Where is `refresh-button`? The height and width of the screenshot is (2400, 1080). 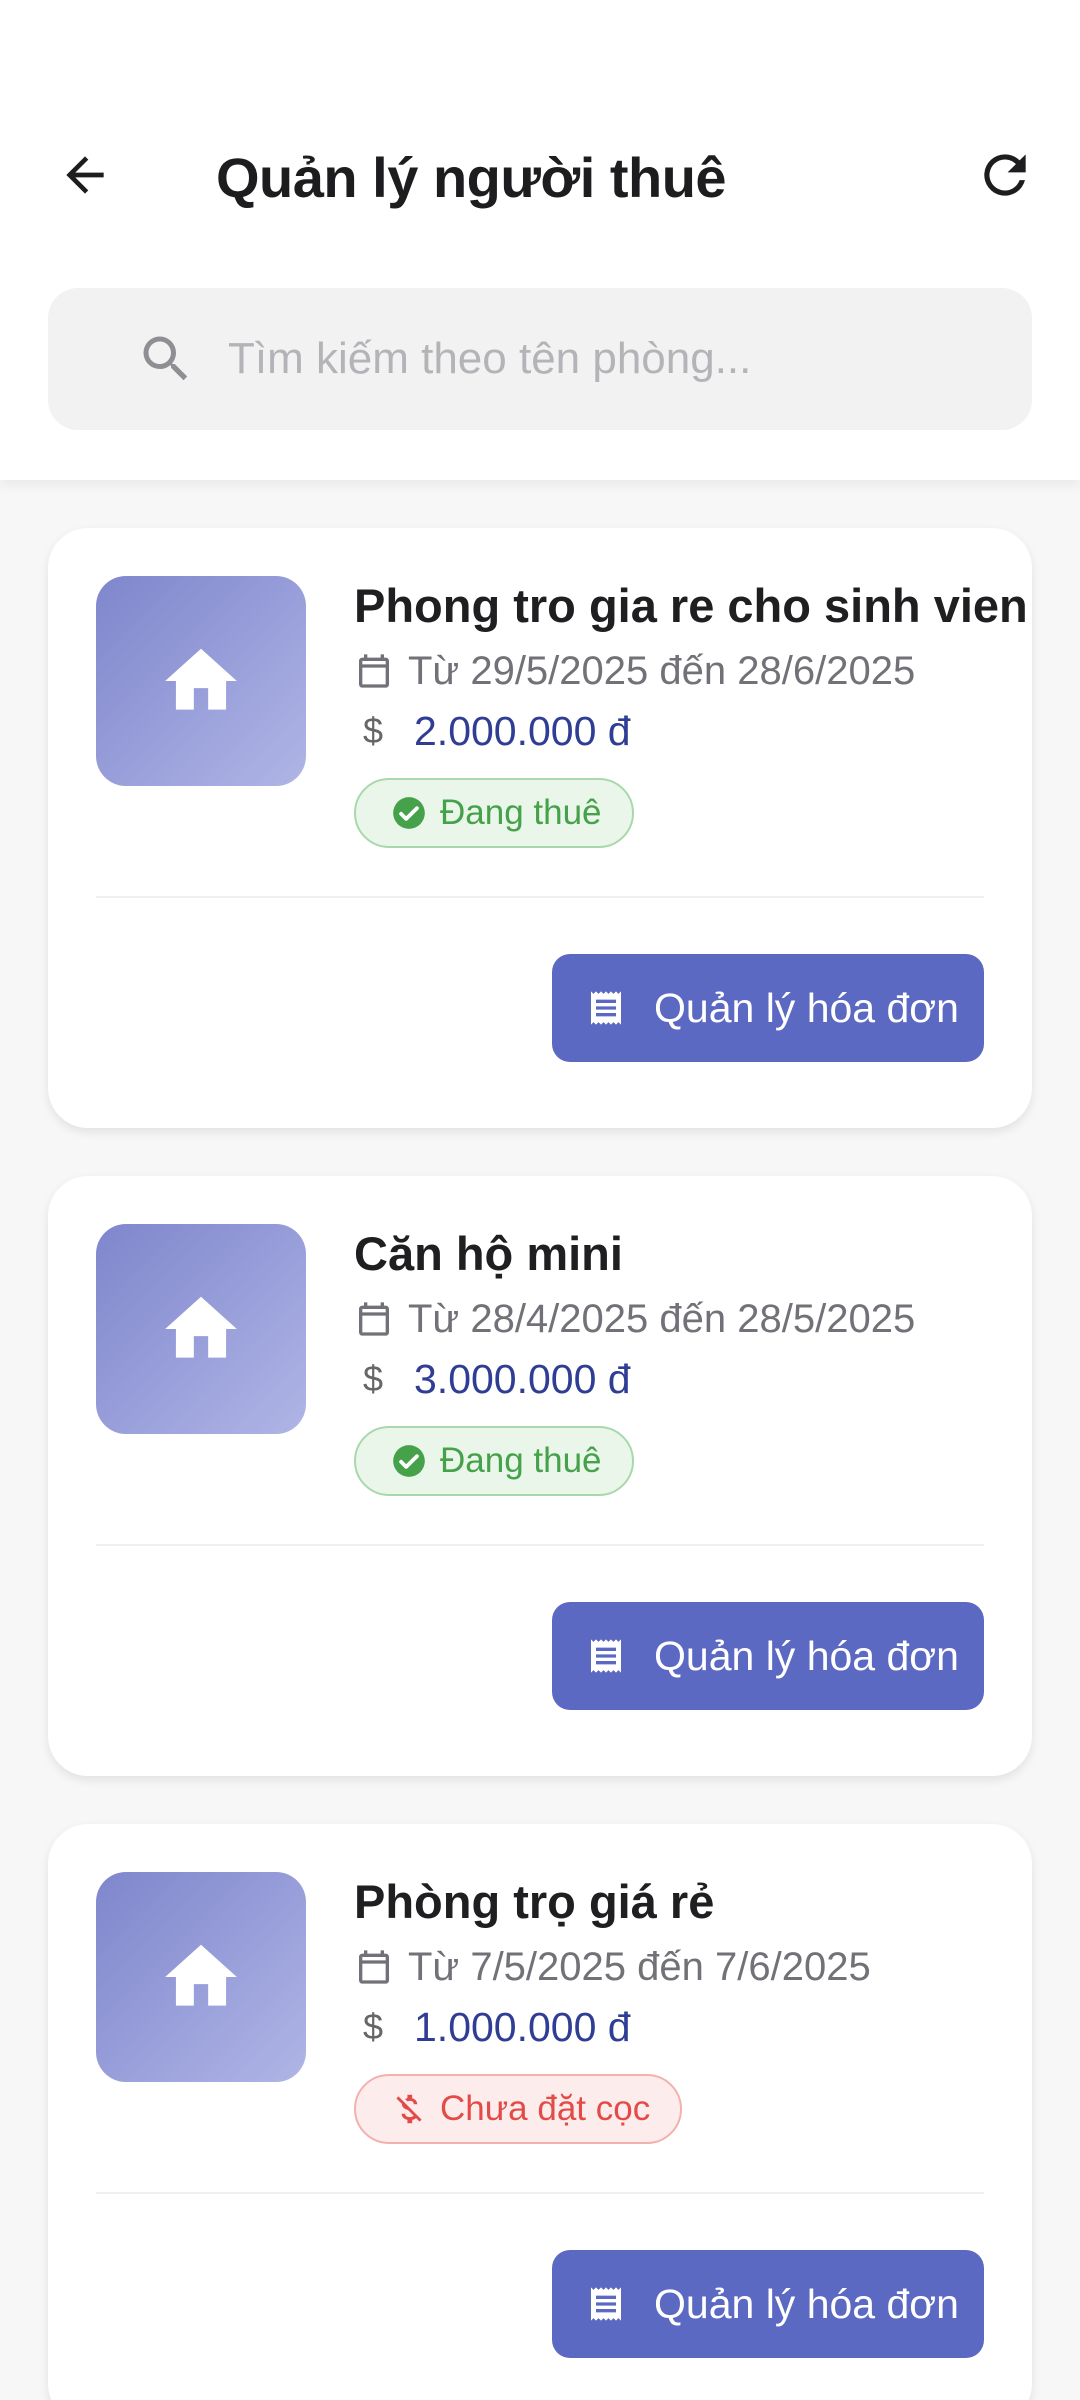 refresh-button is located at coordinates (1005, 175).